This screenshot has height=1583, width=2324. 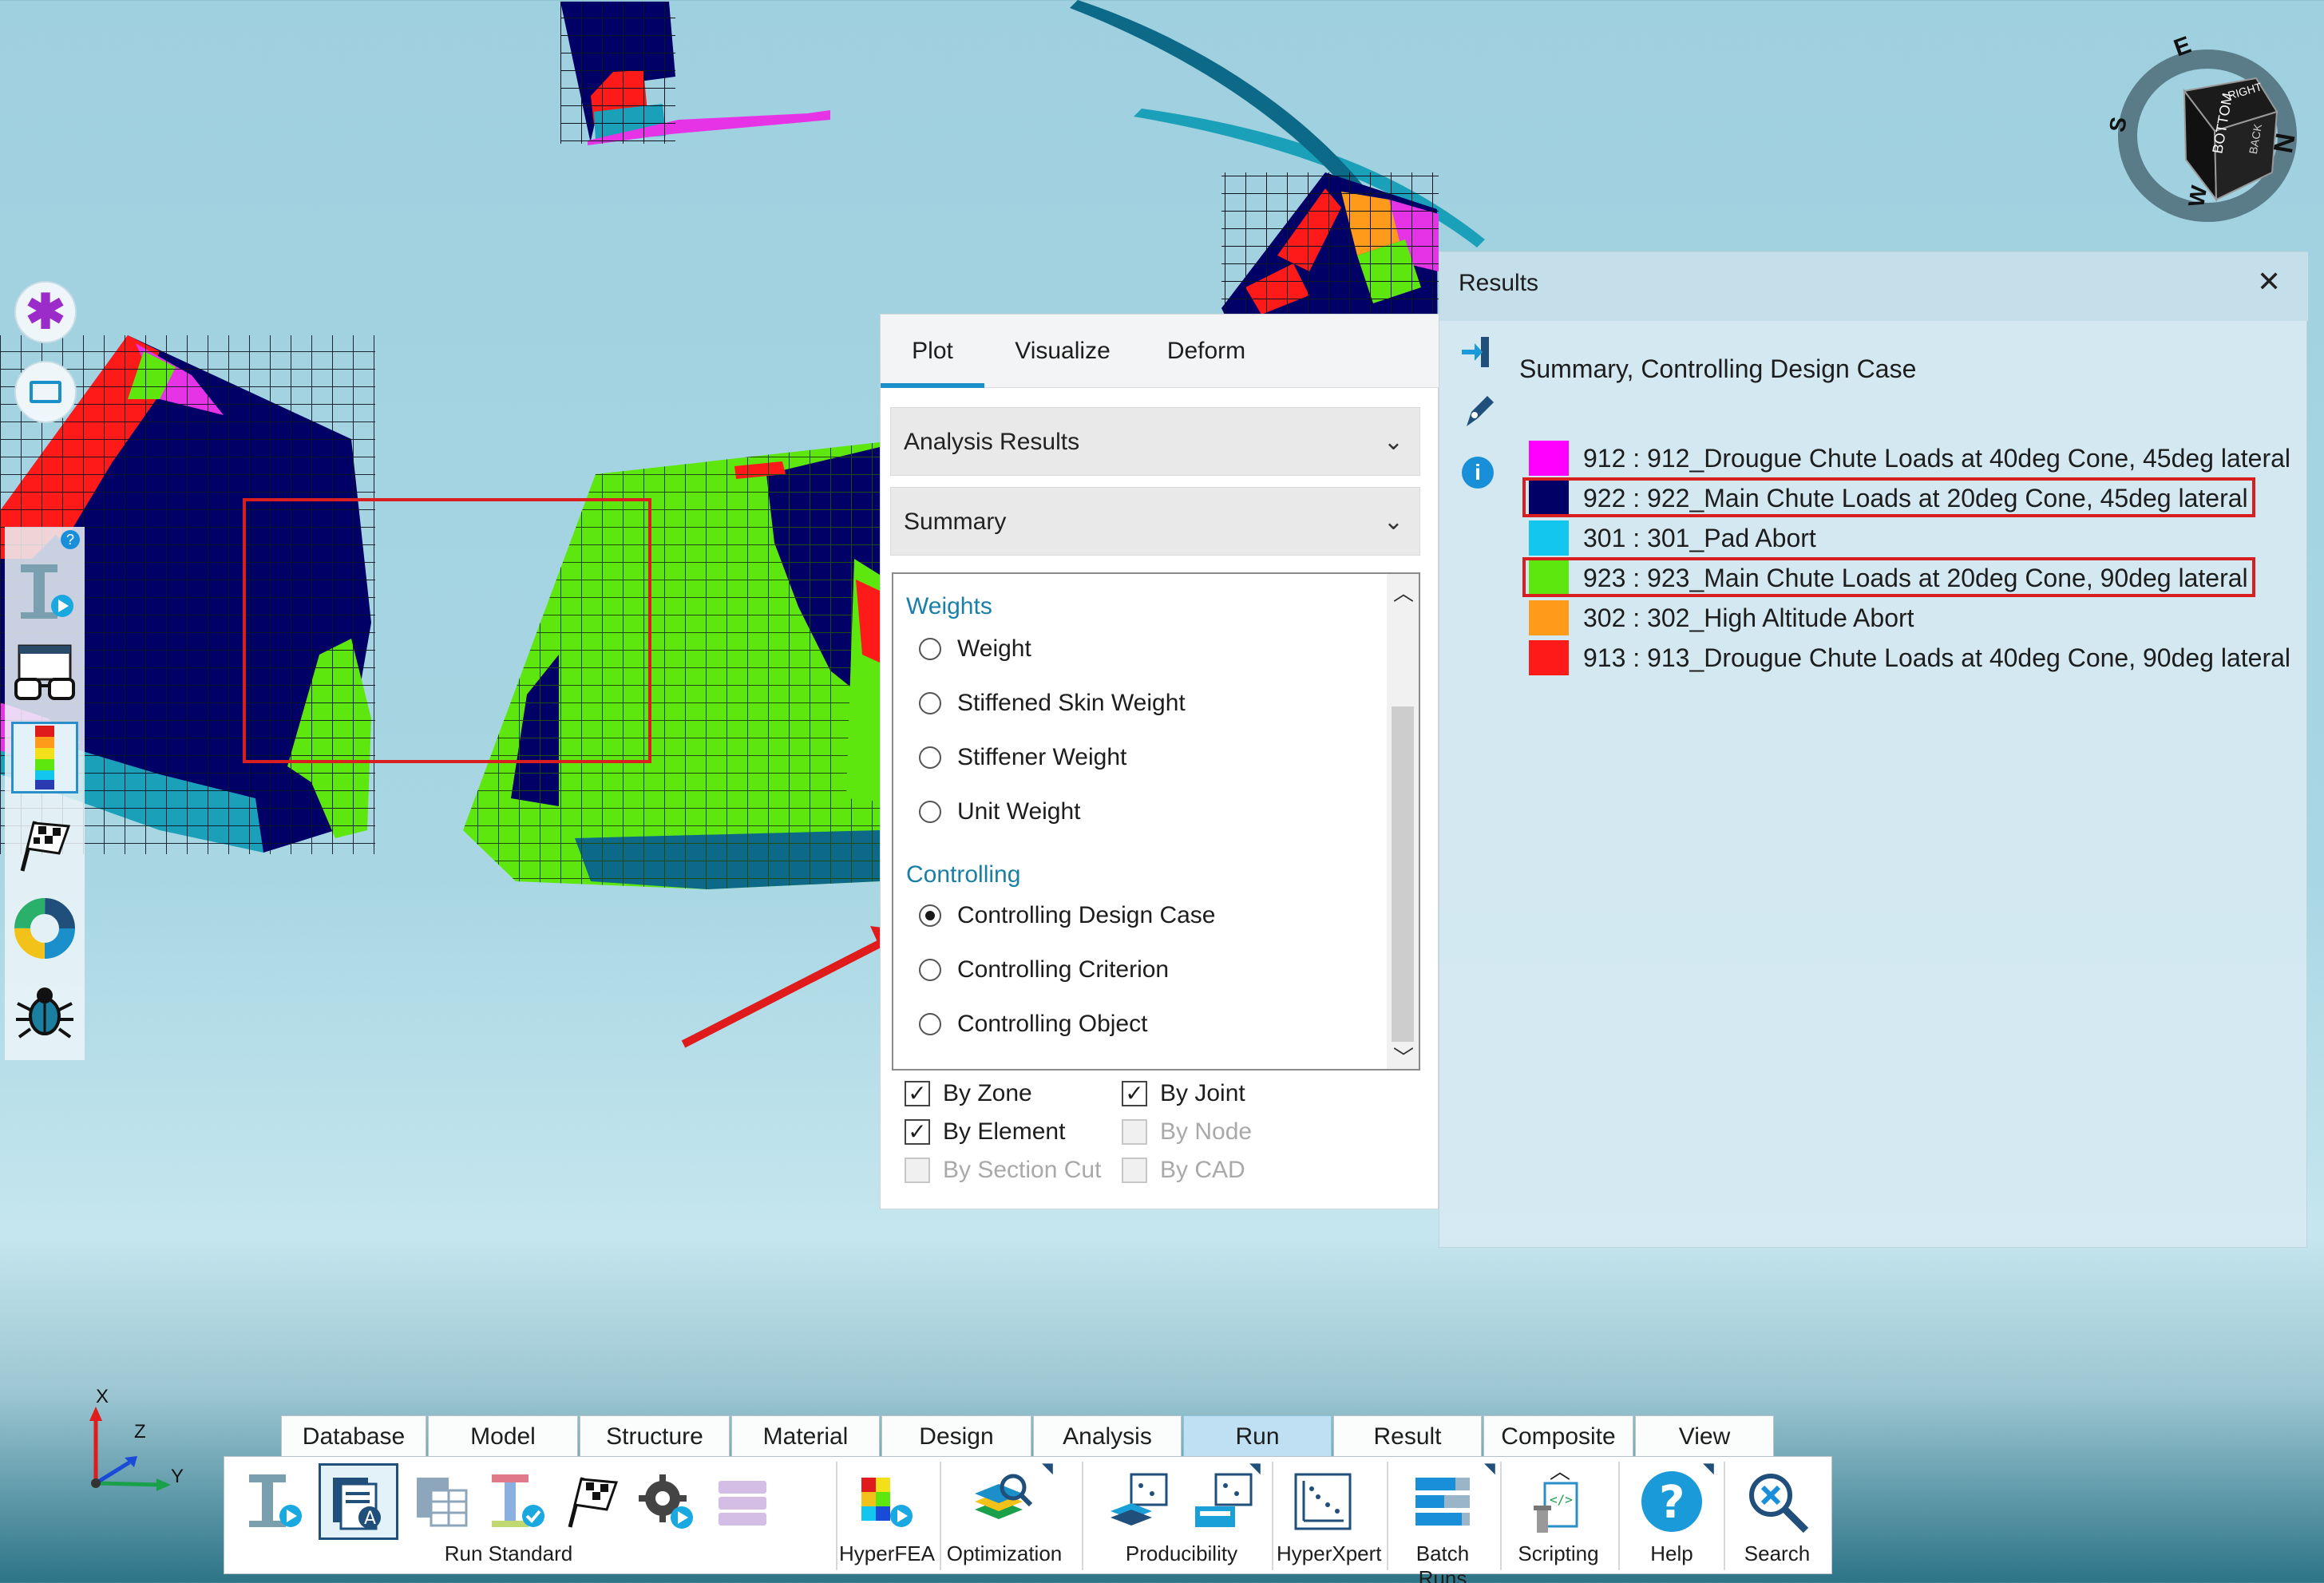 I want to click on table-icon, so click(x=442, y=1502).